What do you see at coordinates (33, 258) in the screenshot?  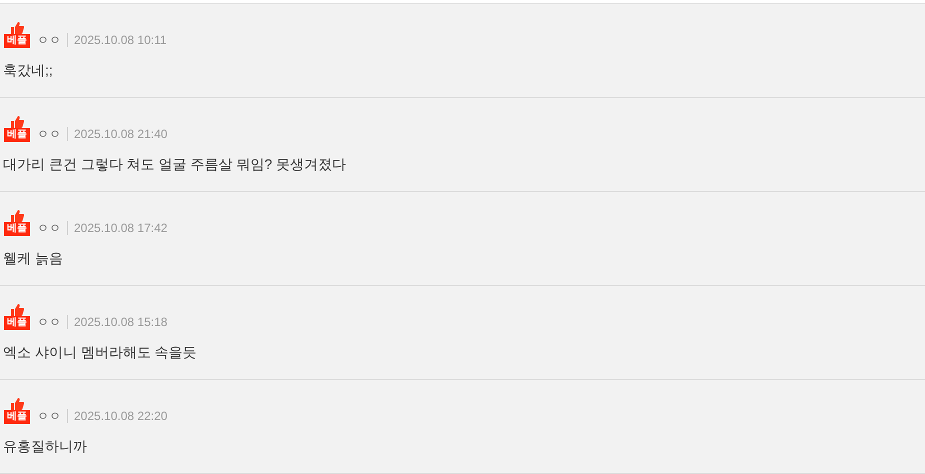 I see `comment-text: 웰케 늙음` at bounding box center [33, 258].